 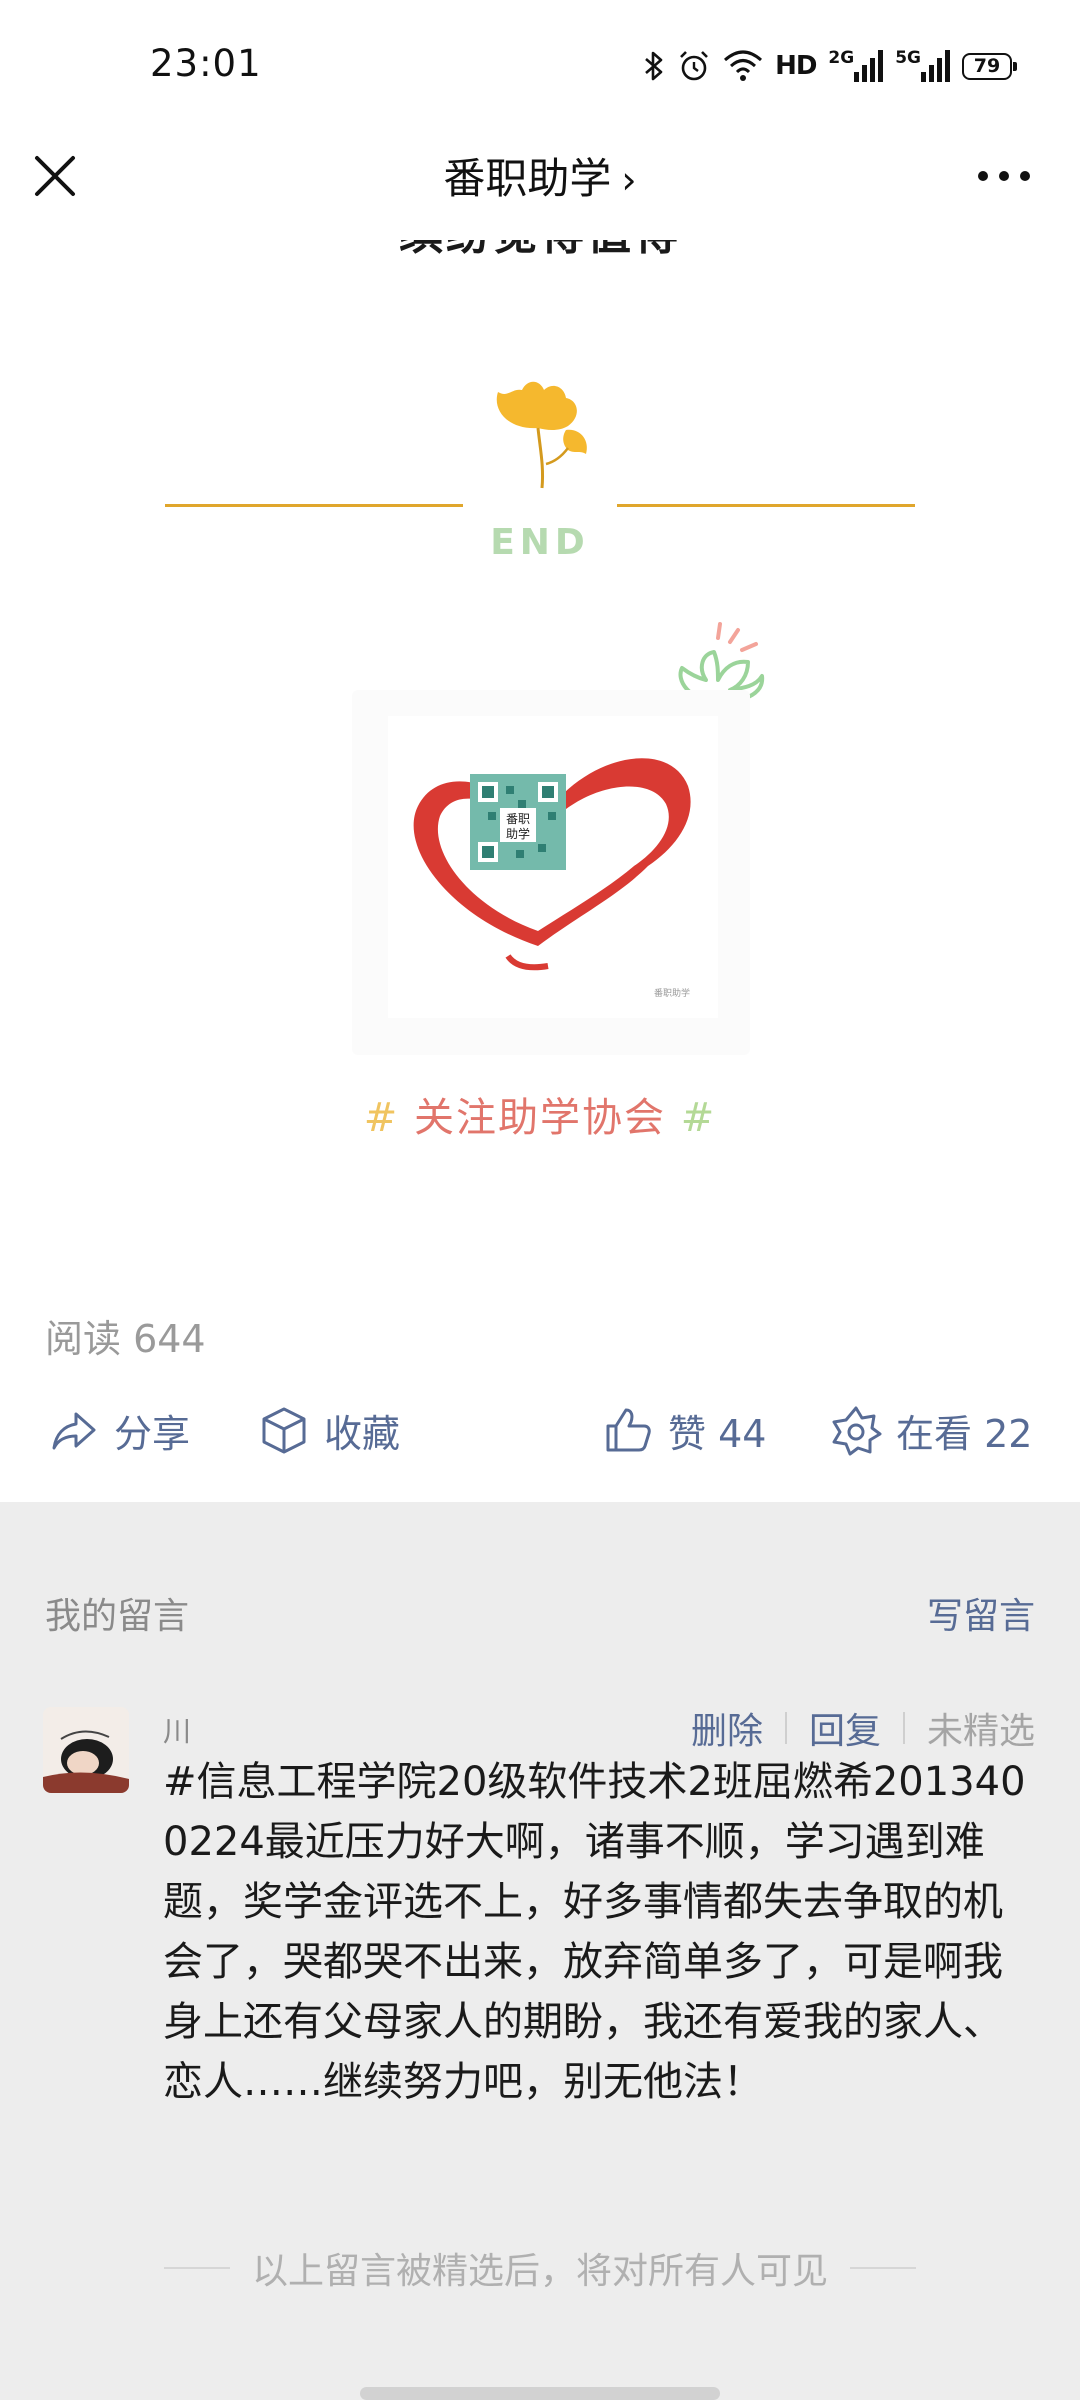 I want to click on signal-2g-icon: 2G, so click(x=856, y=66).